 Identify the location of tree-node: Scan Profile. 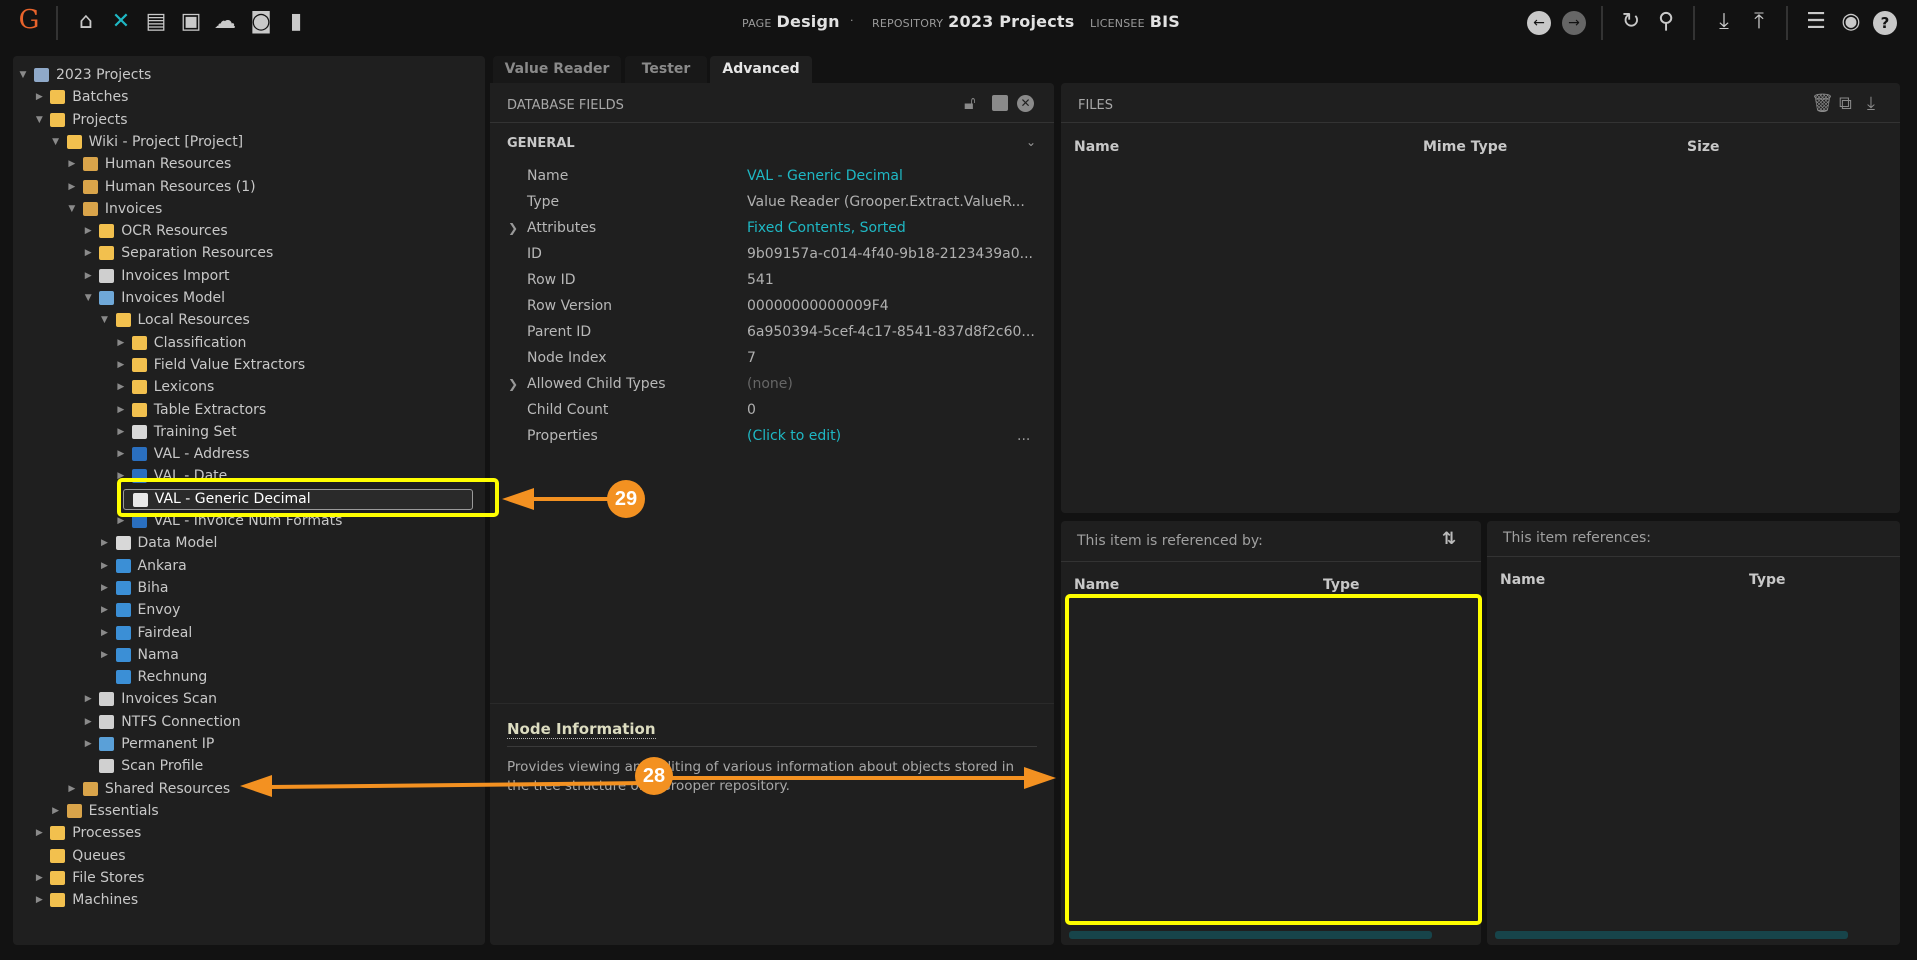
(249, 766).